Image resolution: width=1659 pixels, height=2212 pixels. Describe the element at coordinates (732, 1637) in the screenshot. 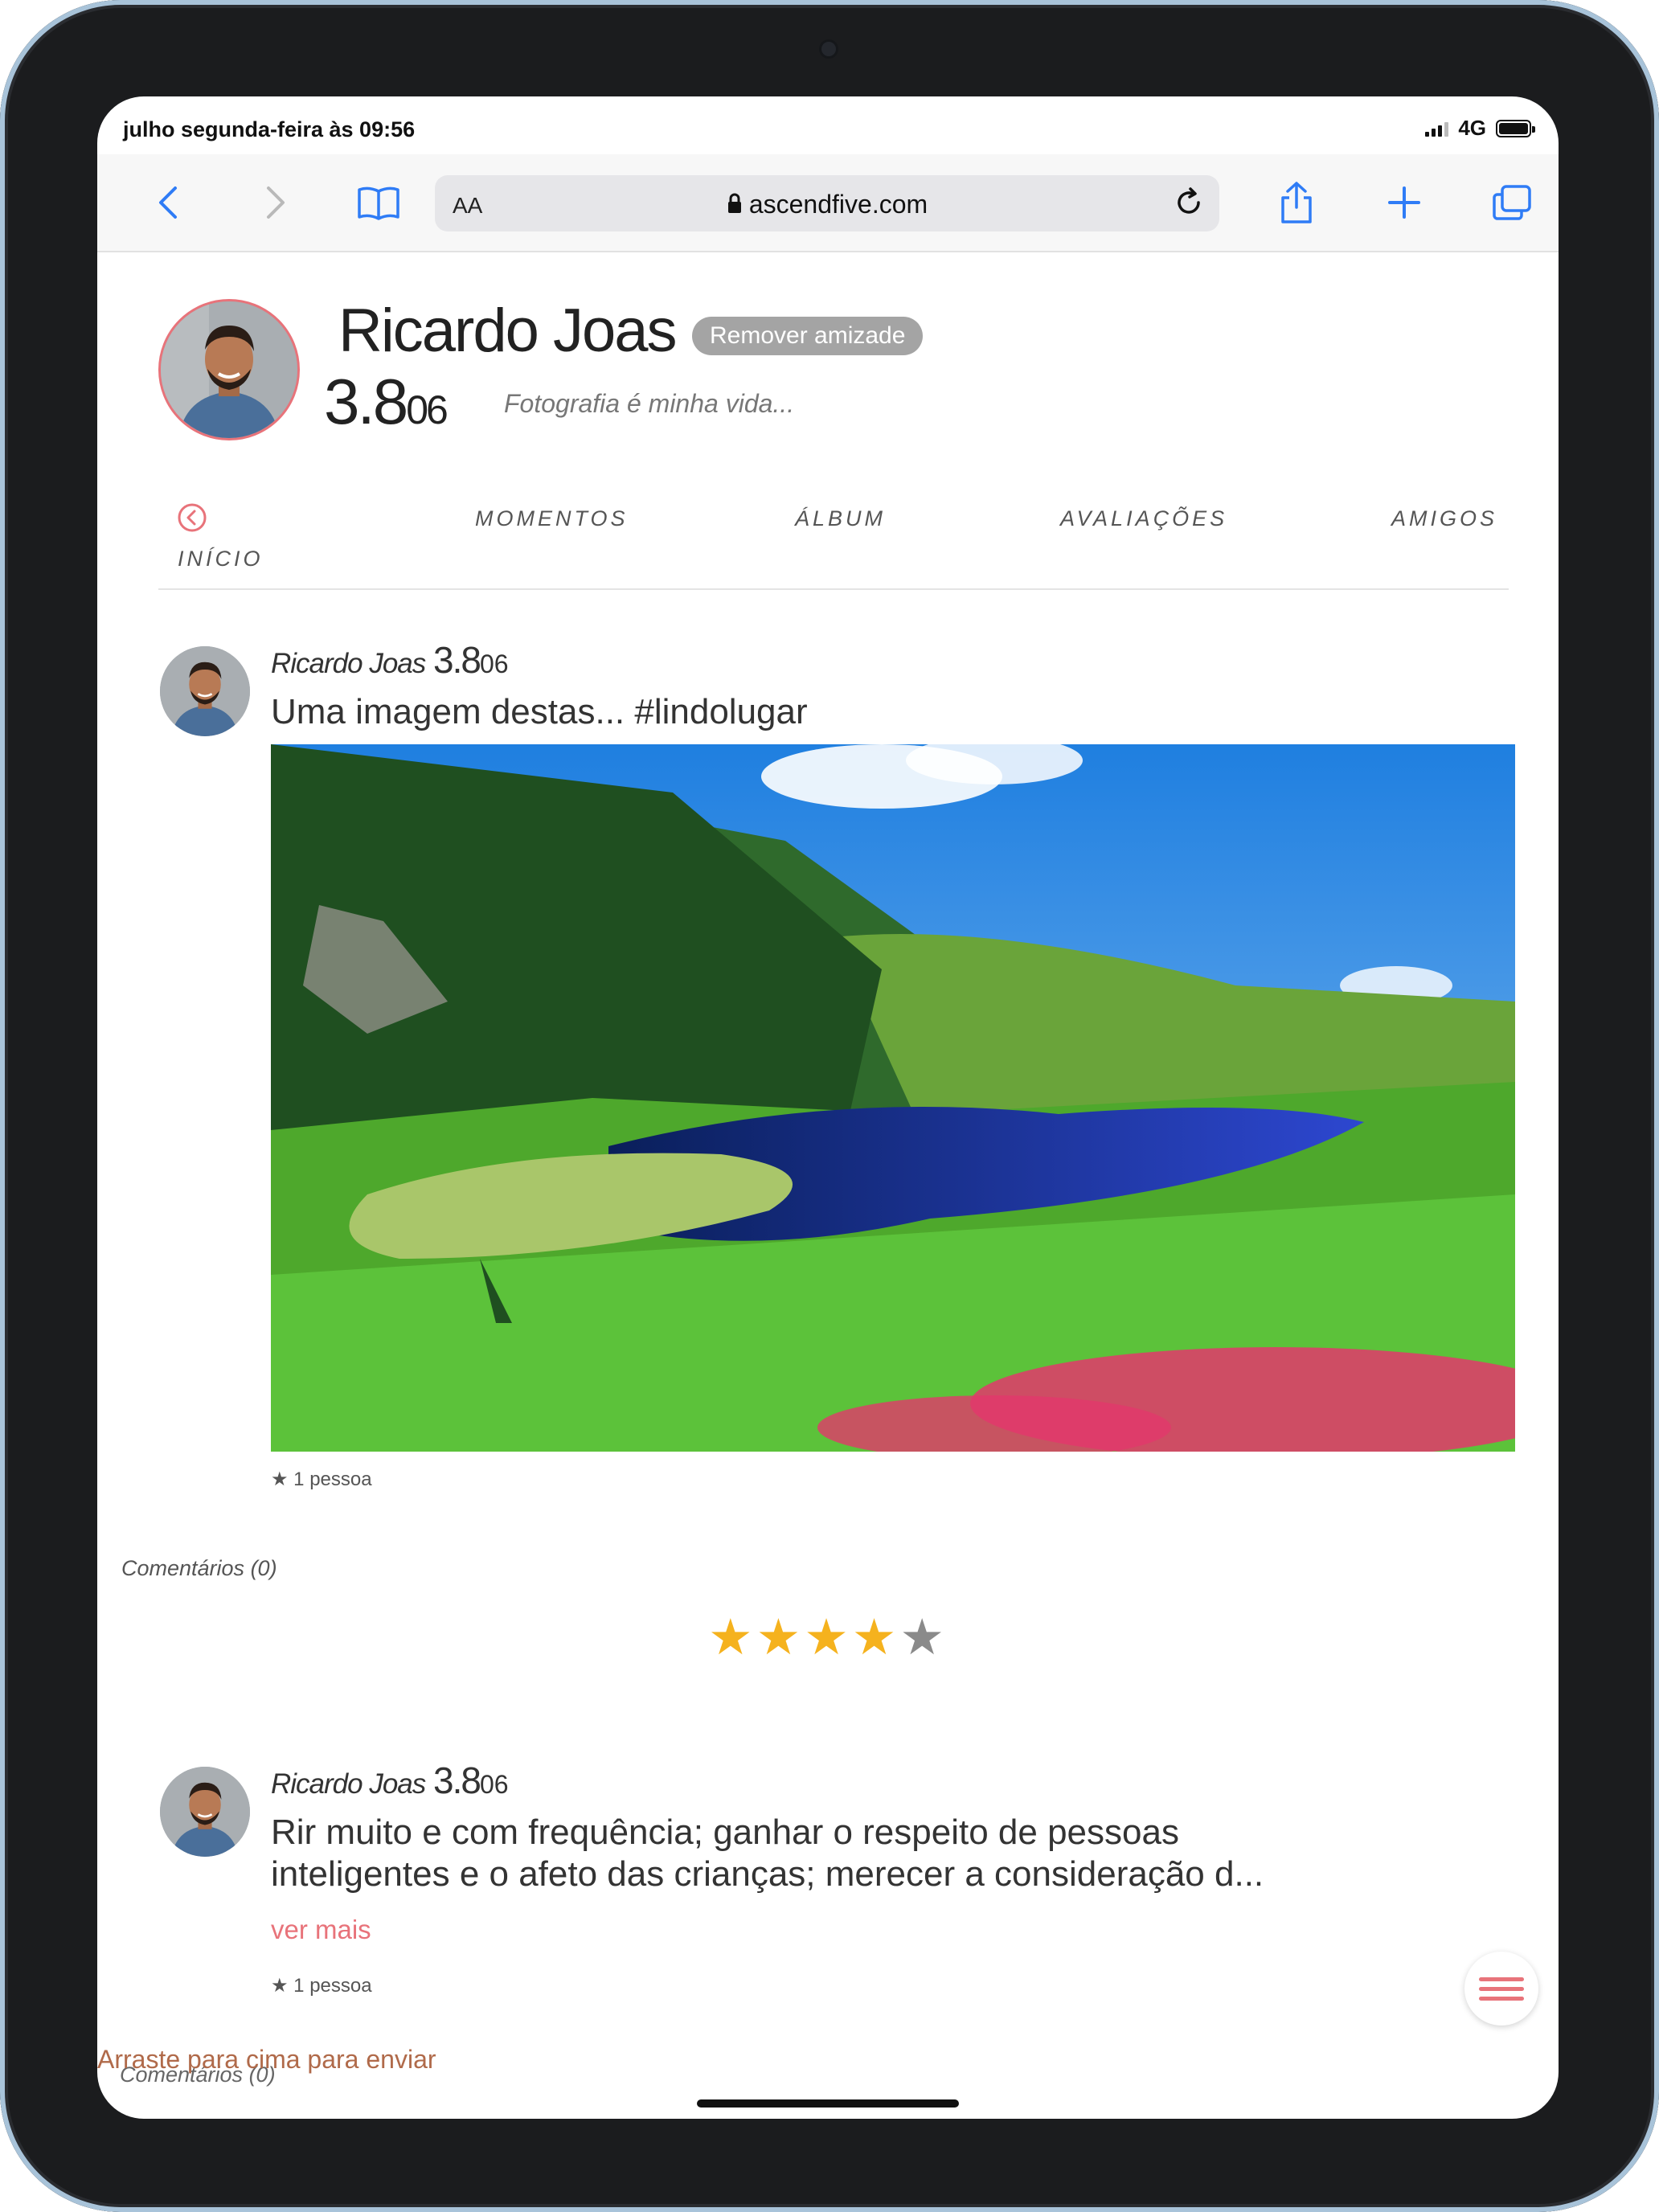

I see `star-1-icon: ★` at that location.